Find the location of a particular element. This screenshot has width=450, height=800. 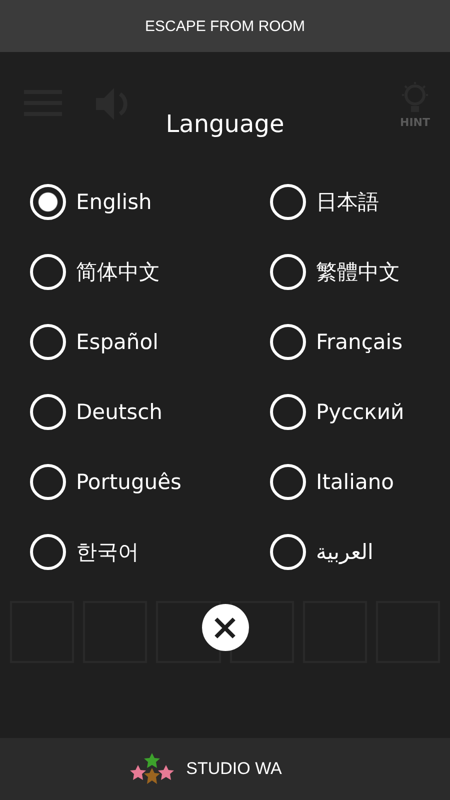

hint-label: HINT is located at coordinates (415, 122).